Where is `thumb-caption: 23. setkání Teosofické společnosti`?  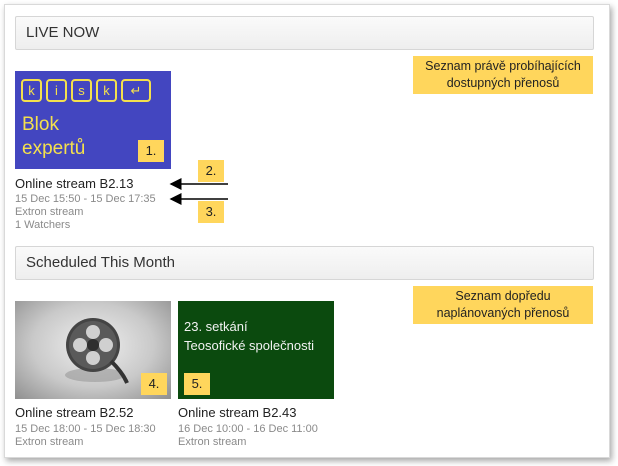 thumb-caption: 23. setkání Teosofické společnosti is located at coordinates (249, 336).